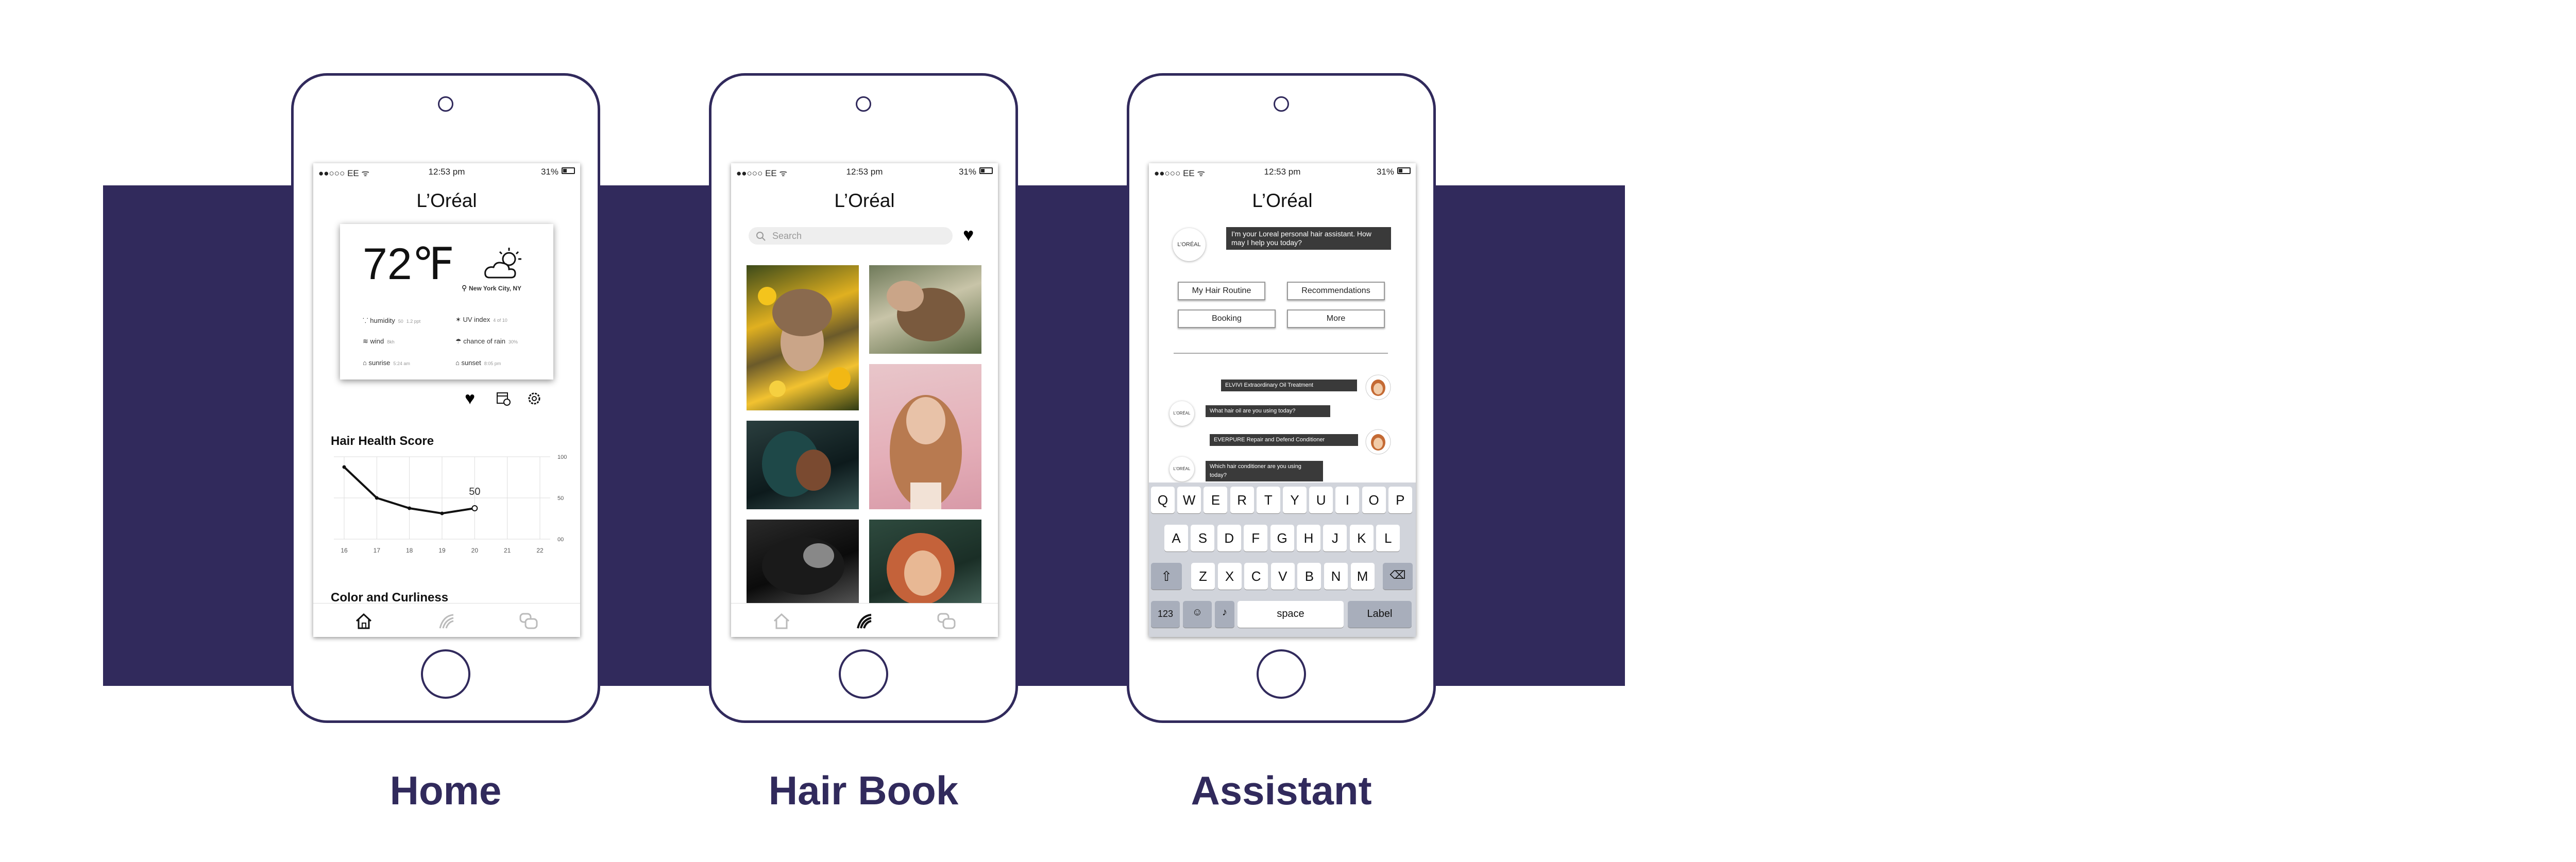  What do you see at coordinates (1400, 500) in the screenshot?
I see `key-p: P` at bounding box center [1400, 500].